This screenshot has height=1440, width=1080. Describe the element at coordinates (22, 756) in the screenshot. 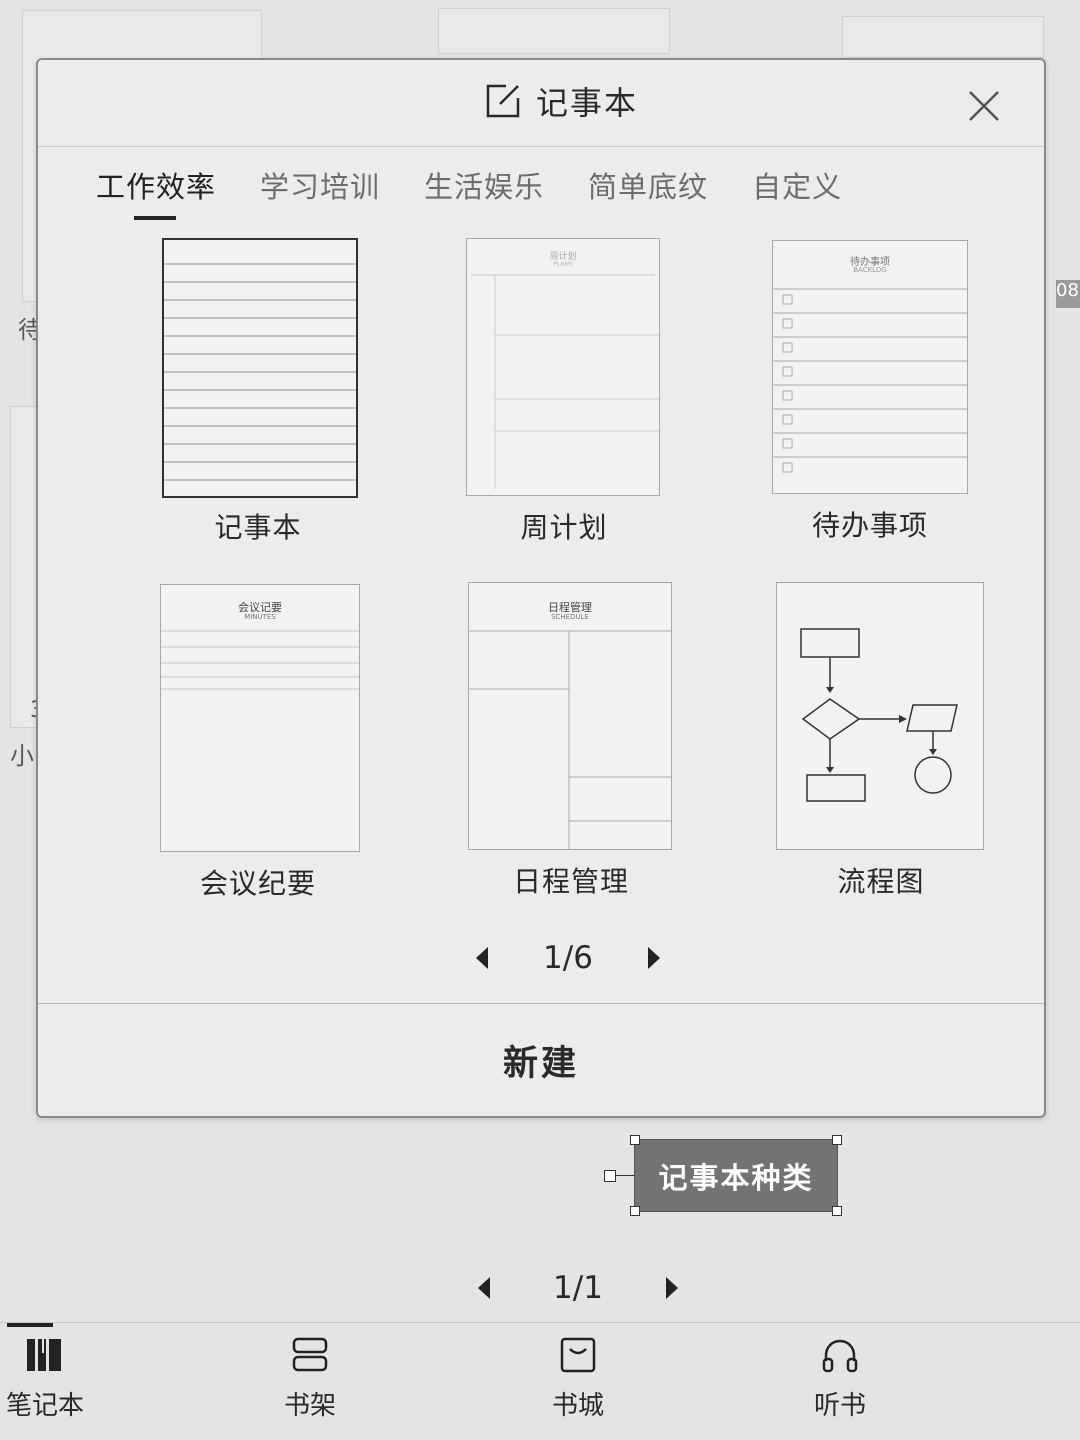

I see `bg-note-label: 小` at that location.